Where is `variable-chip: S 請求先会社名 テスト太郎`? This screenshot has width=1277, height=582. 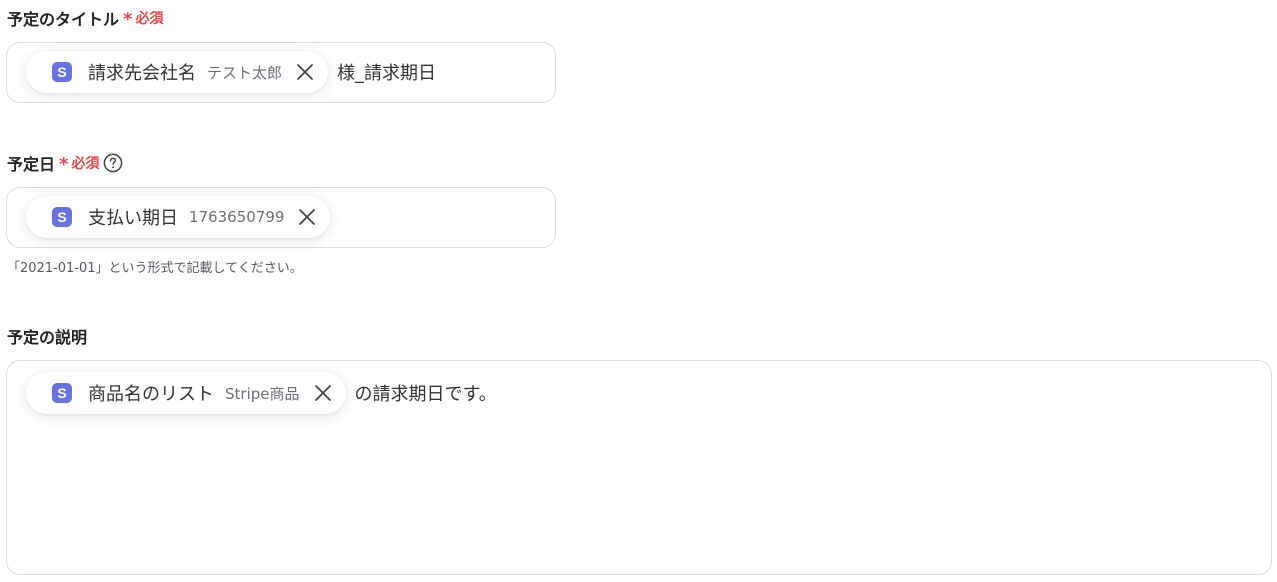 variable-chip: S 請求先会社名 テスト太郎 is located at coordinates (177, 72).